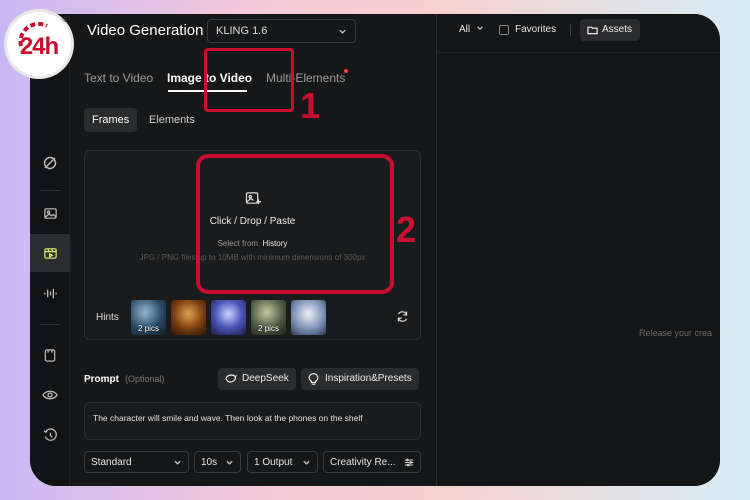 The height and width of the screenshot is (500, 750). Describe the element at coordinates (310, 105) in the screenshot. I see `step-number-1: 1` at that location.